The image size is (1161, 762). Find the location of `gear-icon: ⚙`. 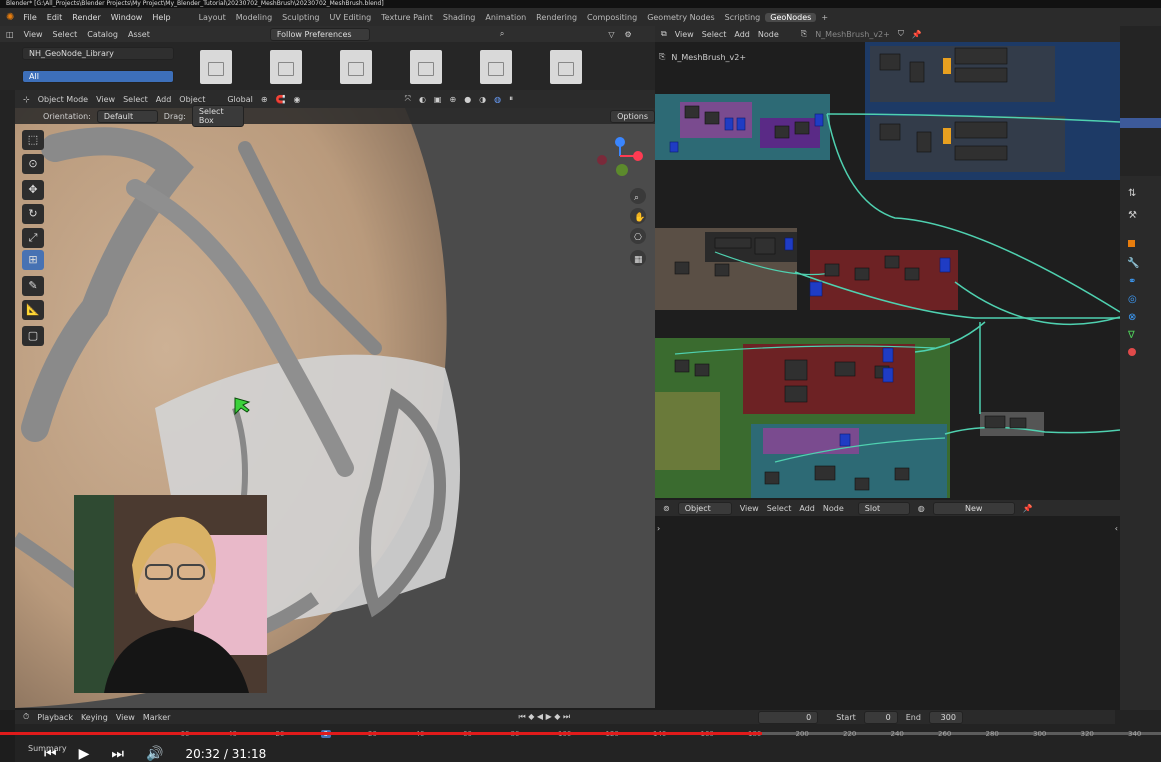

gear-icon: ⚙ is located at coordinates (627, 34).